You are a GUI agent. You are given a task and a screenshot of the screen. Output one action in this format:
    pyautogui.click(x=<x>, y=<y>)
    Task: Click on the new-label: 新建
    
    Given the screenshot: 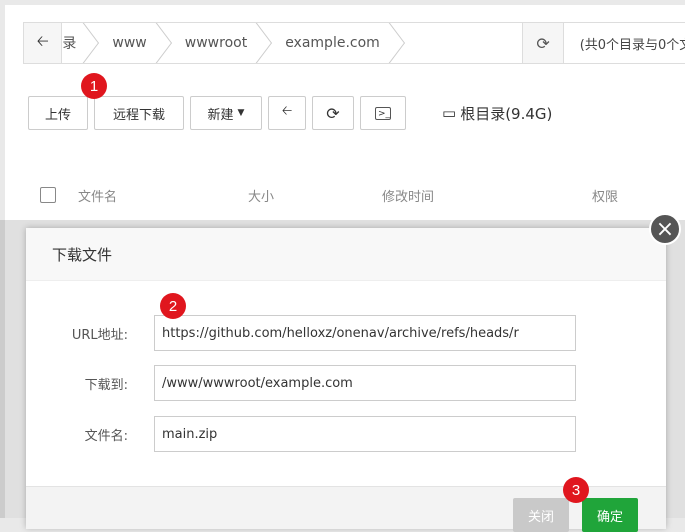 What is the action you would take?
    pyautogui.click(x=220, y=115)
    